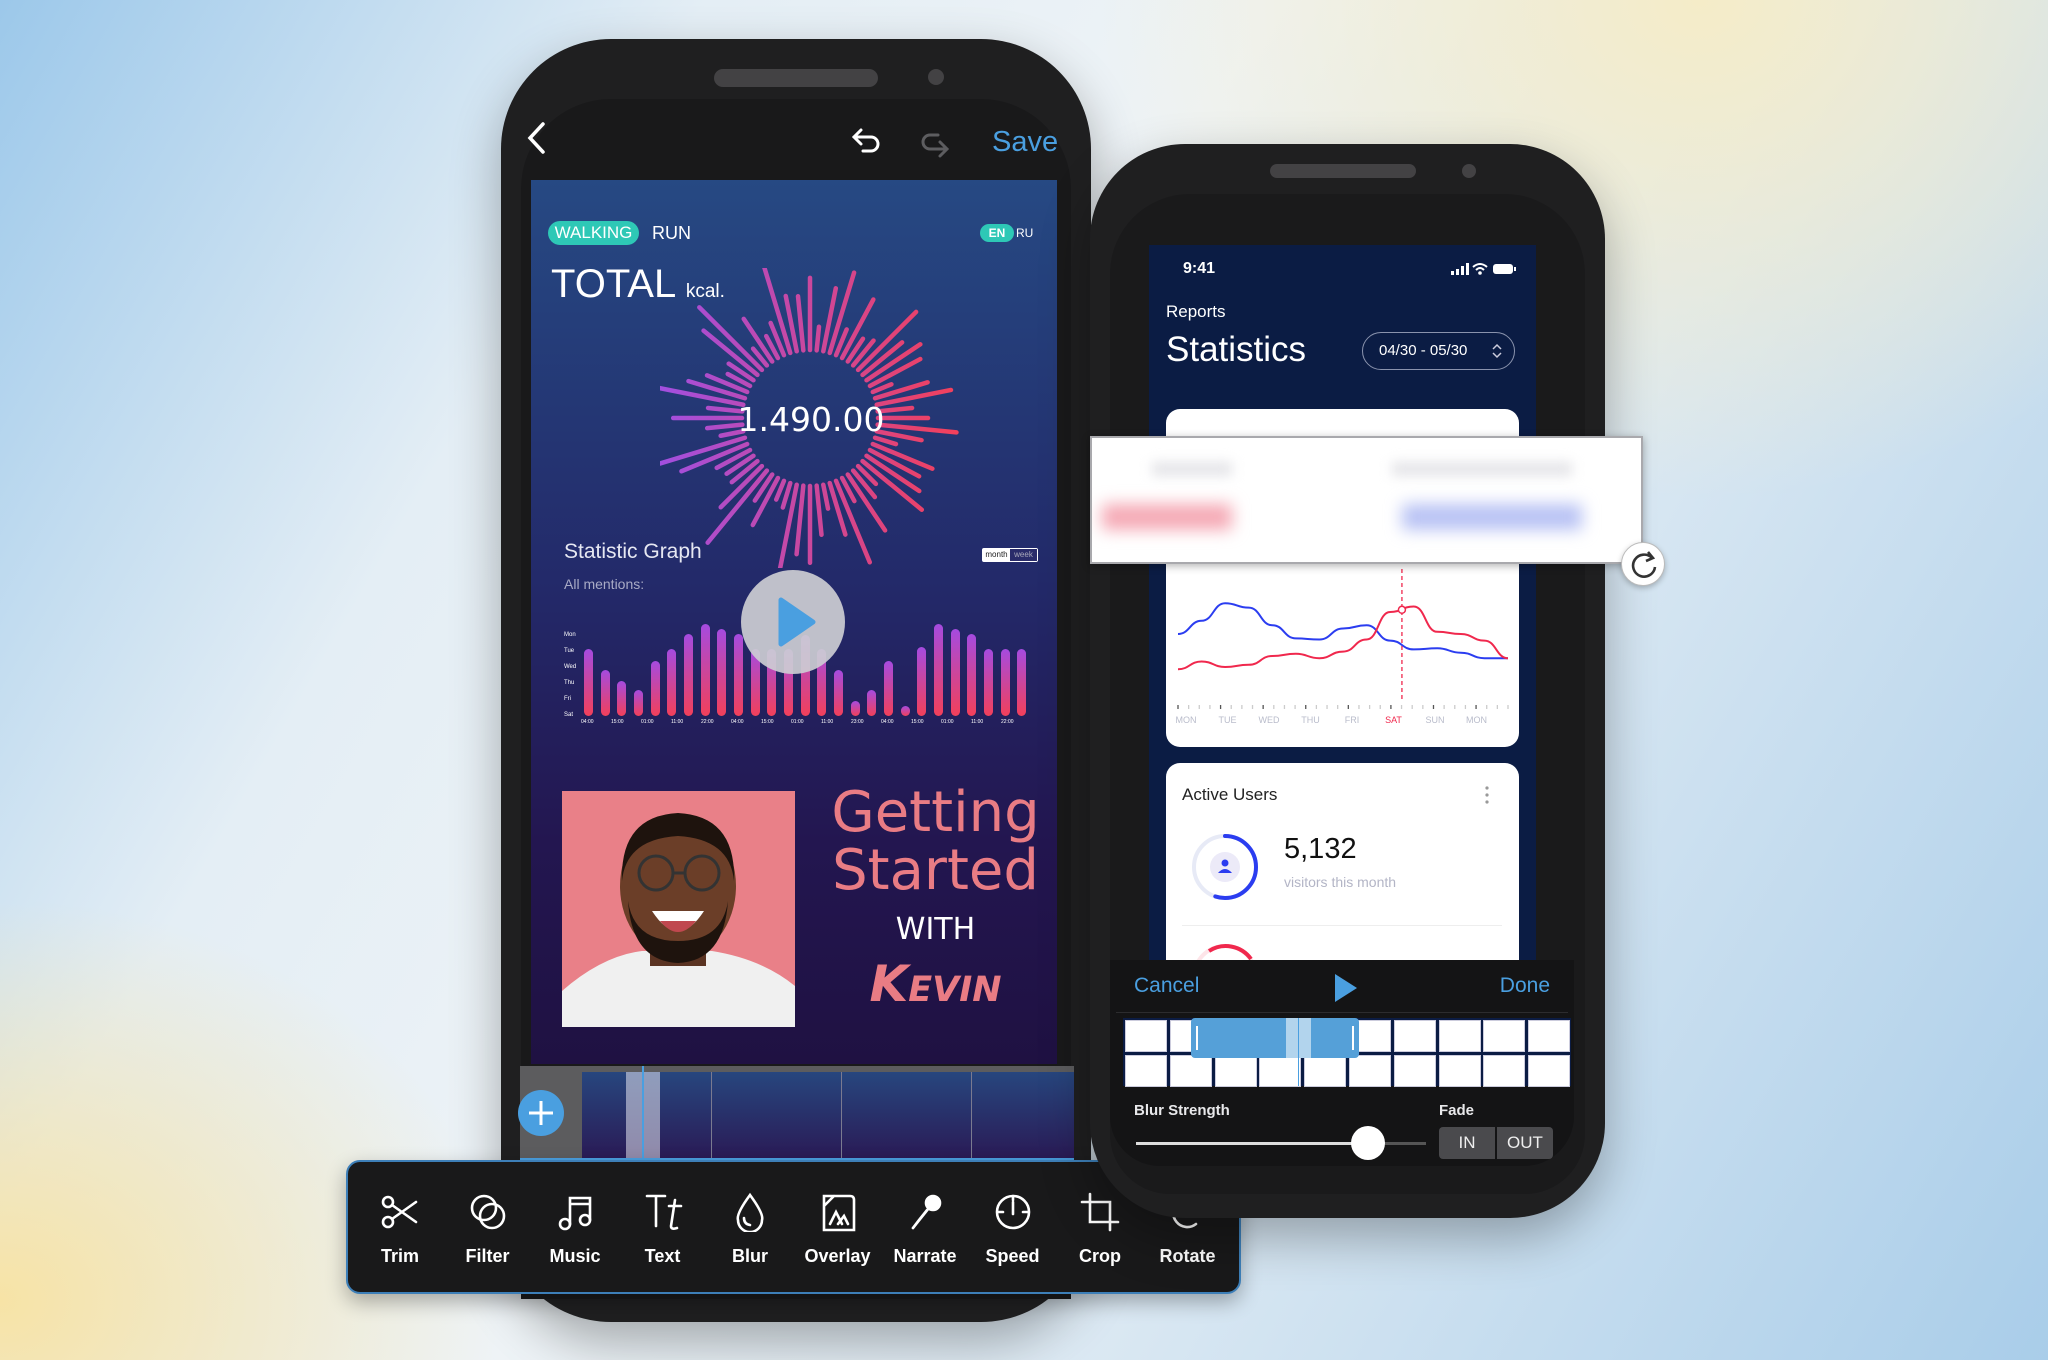 Image resolution: width=2048 pixels, height=1360 pixels. What do you see at coordinates (1438, 351) in the screenshot?
I see `date-range-select: 04/30 - 05/30` at bounding box center [1438, 351].